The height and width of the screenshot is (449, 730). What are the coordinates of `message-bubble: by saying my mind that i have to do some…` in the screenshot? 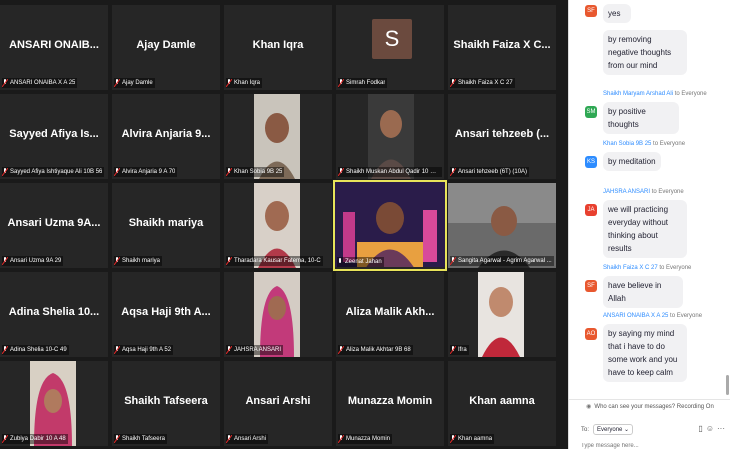 It's located at (645, 353).